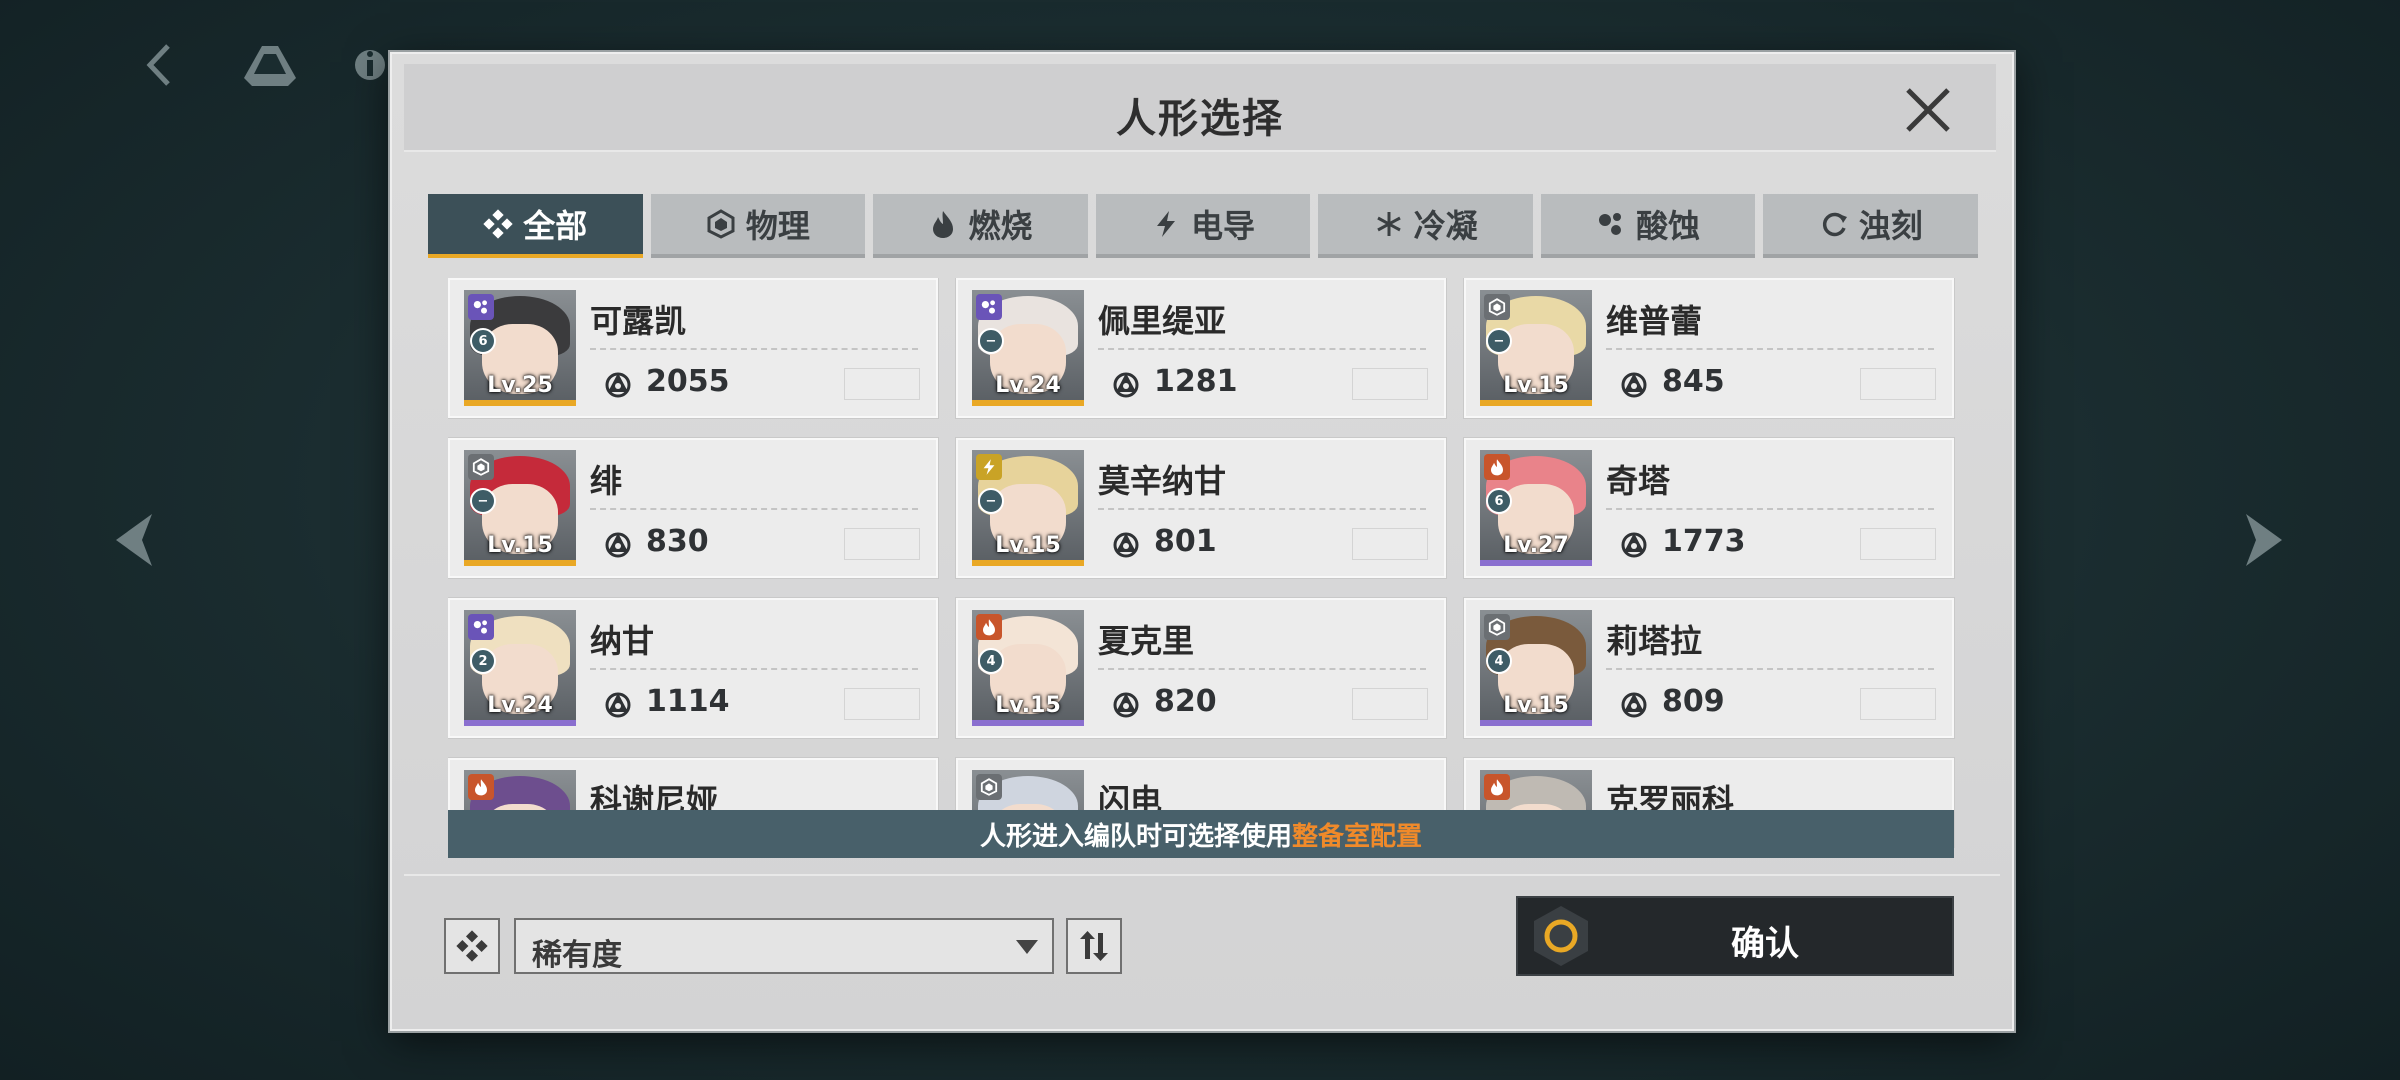 This screenshot has width=2400, height=1080. What do you see at coordinates (638, 321) in the screenshot?
I see `character-name: 可露凯` at bounding box center [638, 321].